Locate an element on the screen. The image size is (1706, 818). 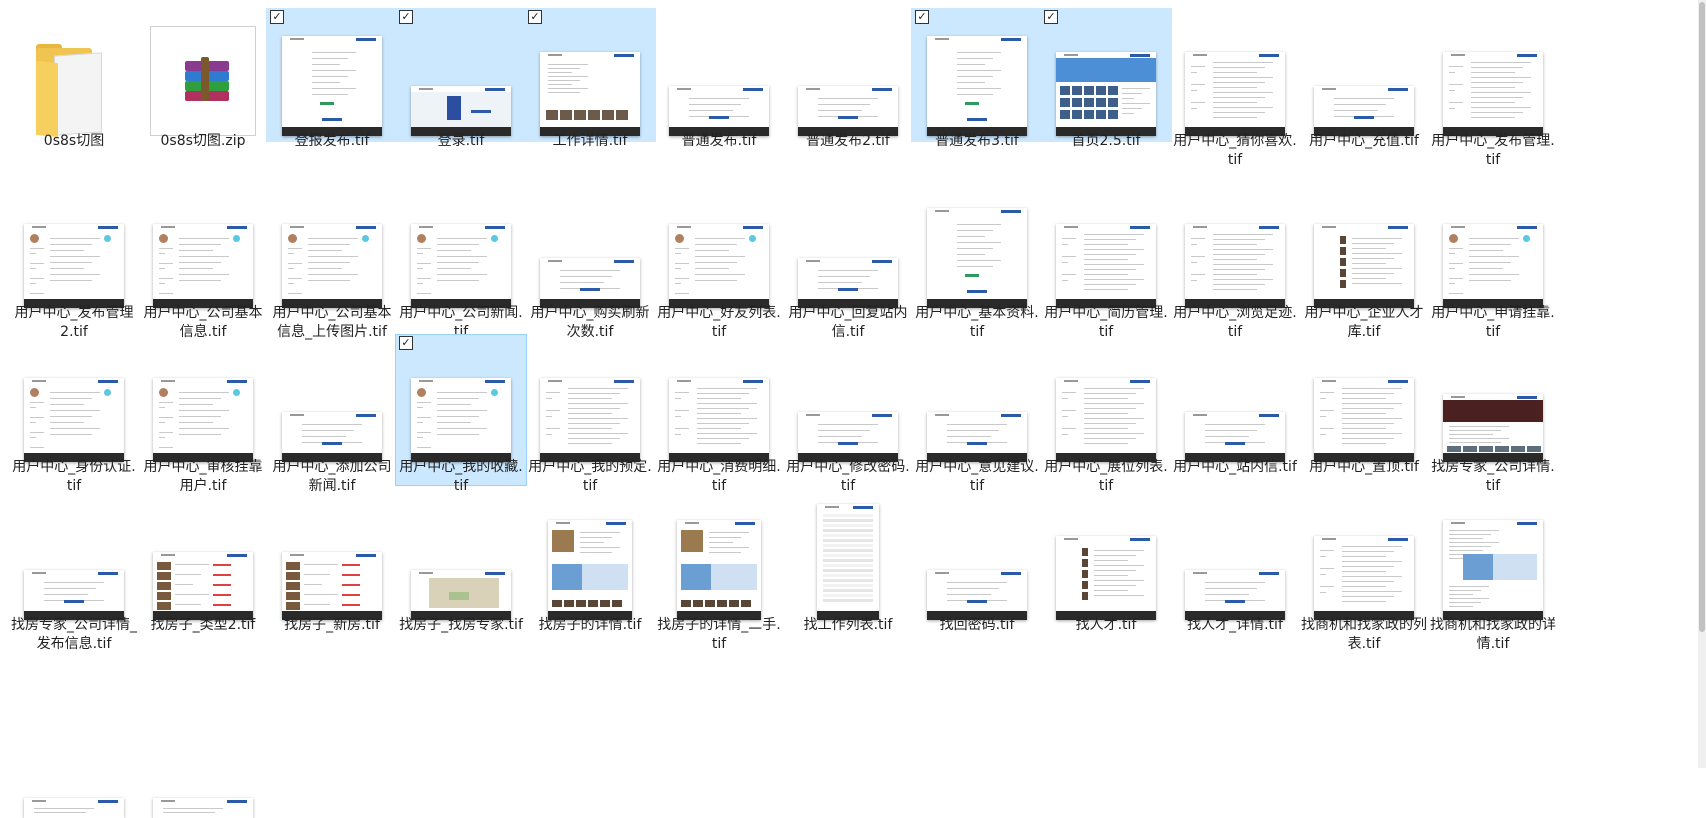
scrollbar-thumb is located at coordinates (1702, 317).